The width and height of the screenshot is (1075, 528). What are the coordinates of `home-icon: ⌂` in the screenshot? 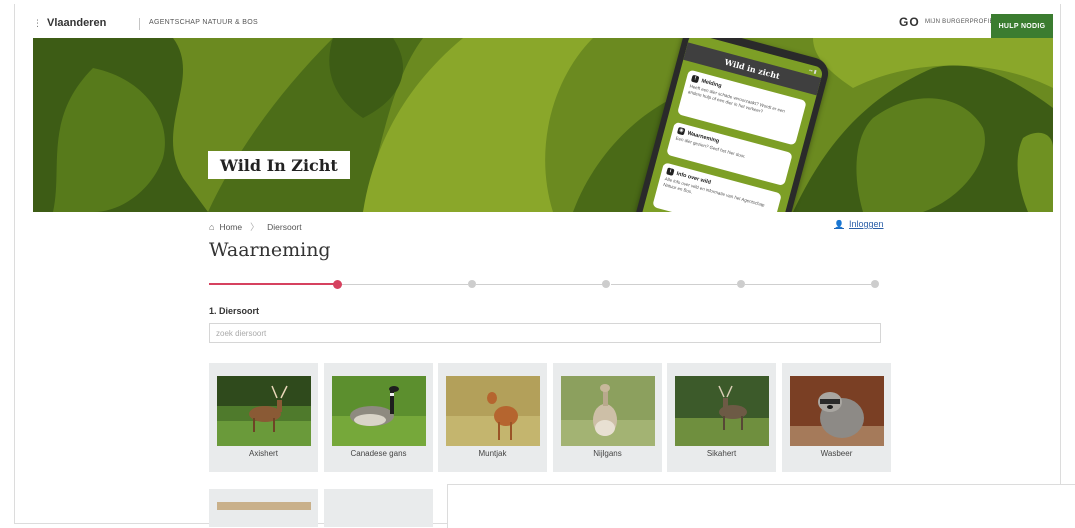 It's located at (211, 227).